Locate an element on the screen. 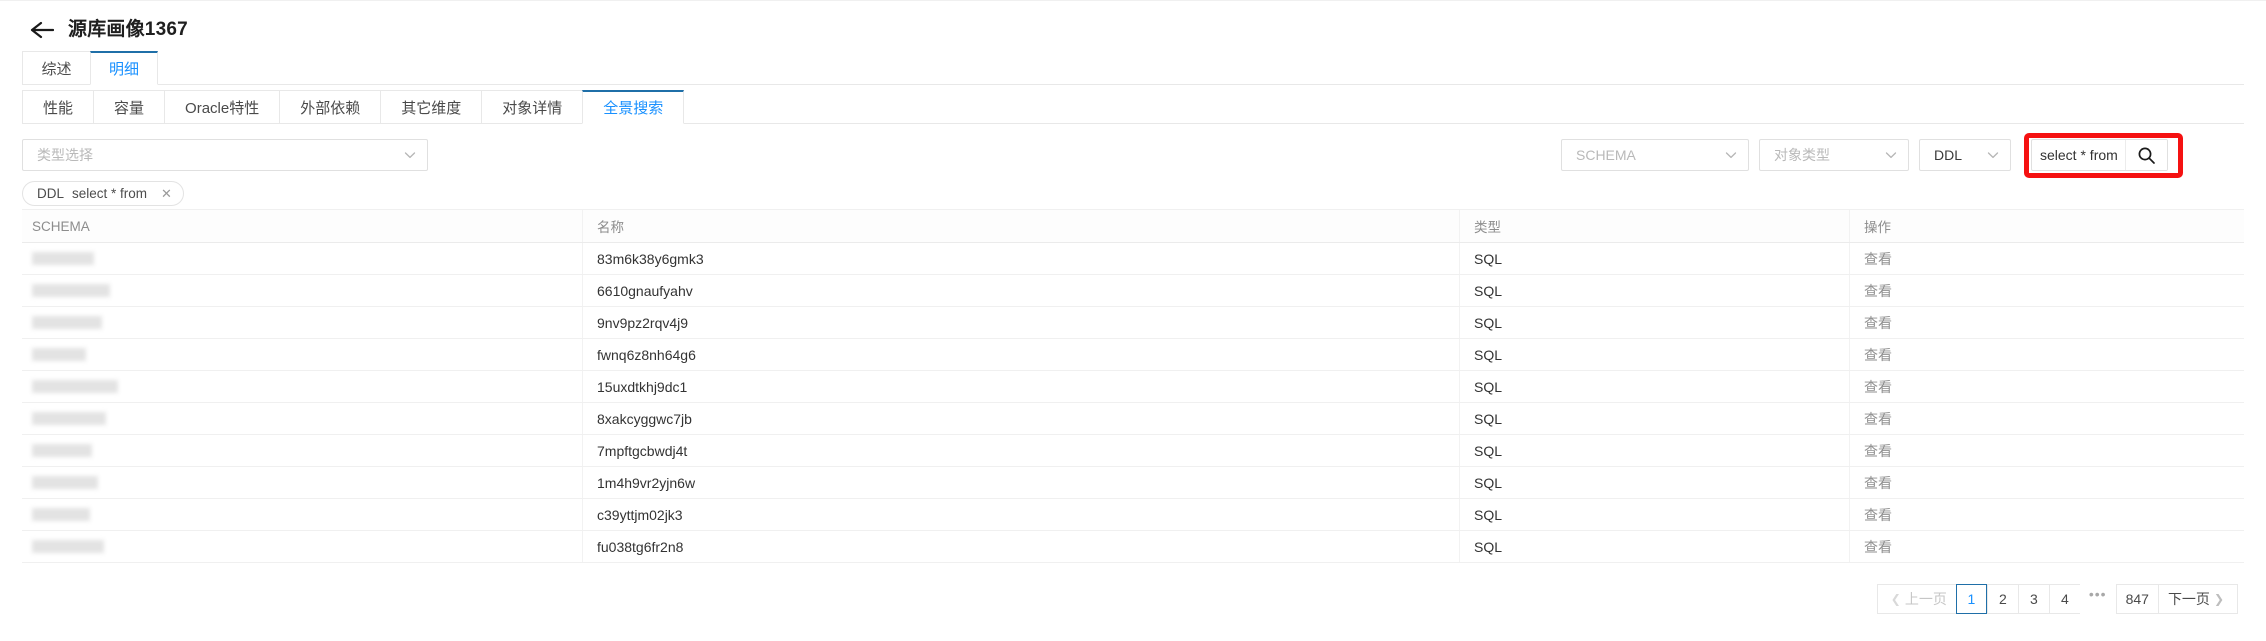 This screenshot has width=2266, height=641. primary-tabs-underline is located at coordinates (1133, 84).